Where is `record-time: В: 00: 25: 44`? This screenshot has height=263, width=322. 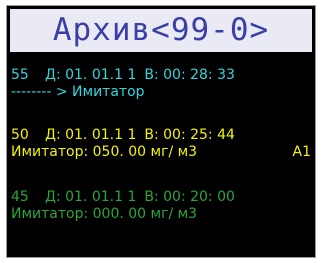 record-time: В: 00: 25: 44 is located at coordinates (189, 135).